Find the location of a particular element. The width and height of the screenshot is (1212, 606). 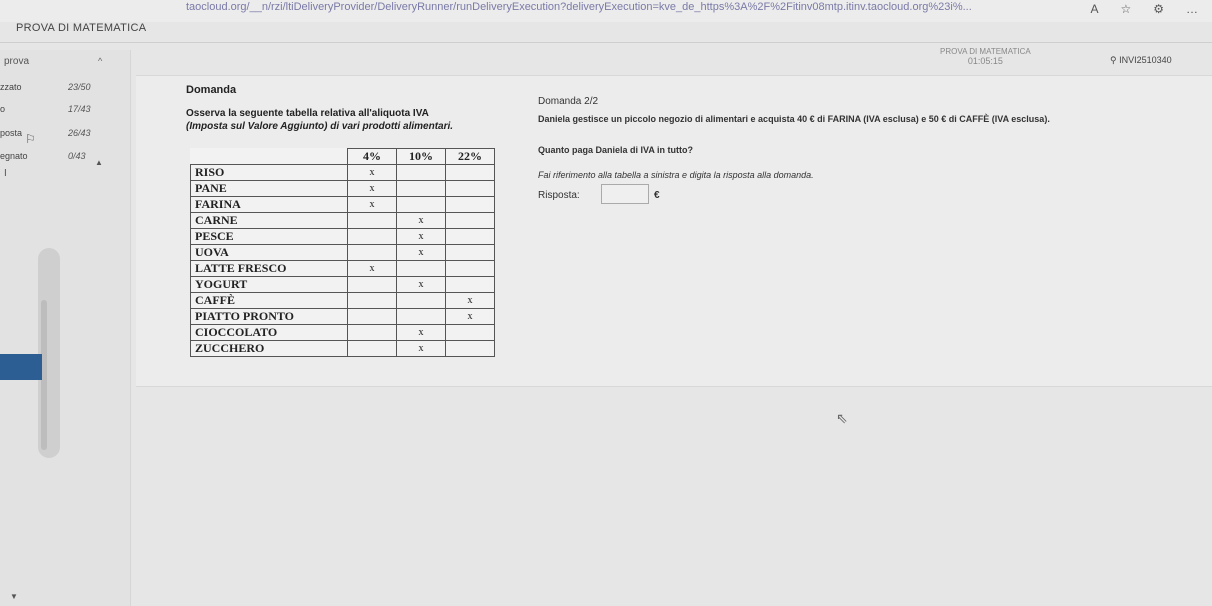

column-header: 22% is located at coordinates (470, 156).